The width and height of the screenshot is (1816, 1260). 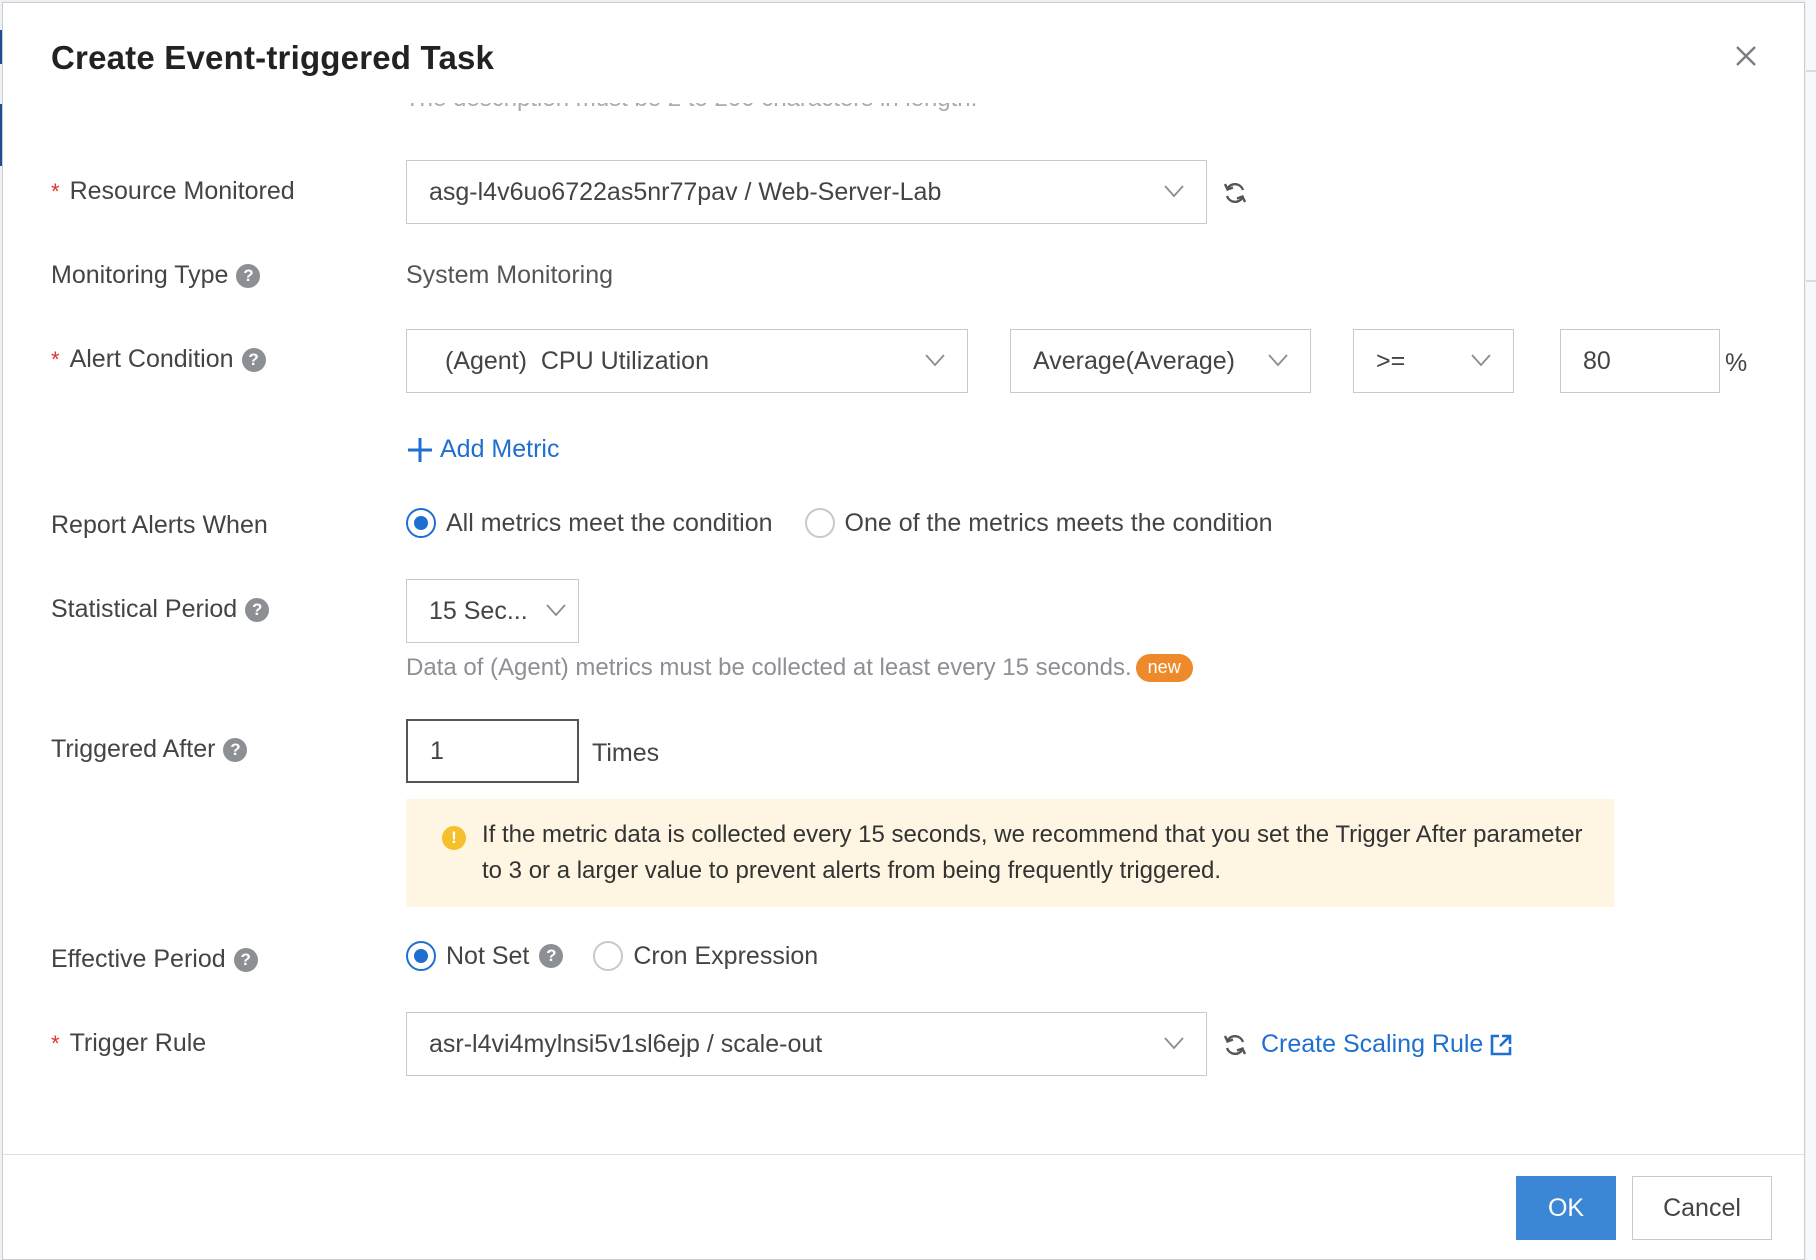 I want to click on effective-period-label-text: Effective Period, so click(x=138, y=959).